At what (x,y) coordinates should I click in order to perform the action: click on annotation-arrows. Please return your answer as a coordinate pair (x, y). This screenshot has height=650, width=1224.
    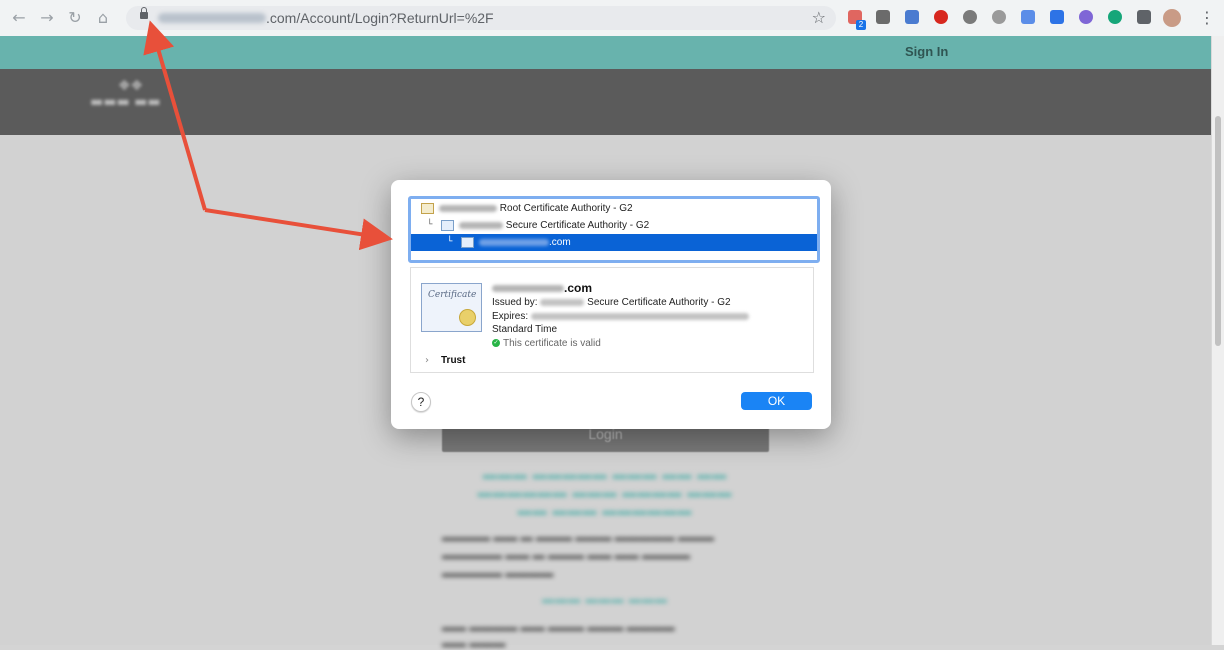
    Looking at the image, I should click on (268, 135).